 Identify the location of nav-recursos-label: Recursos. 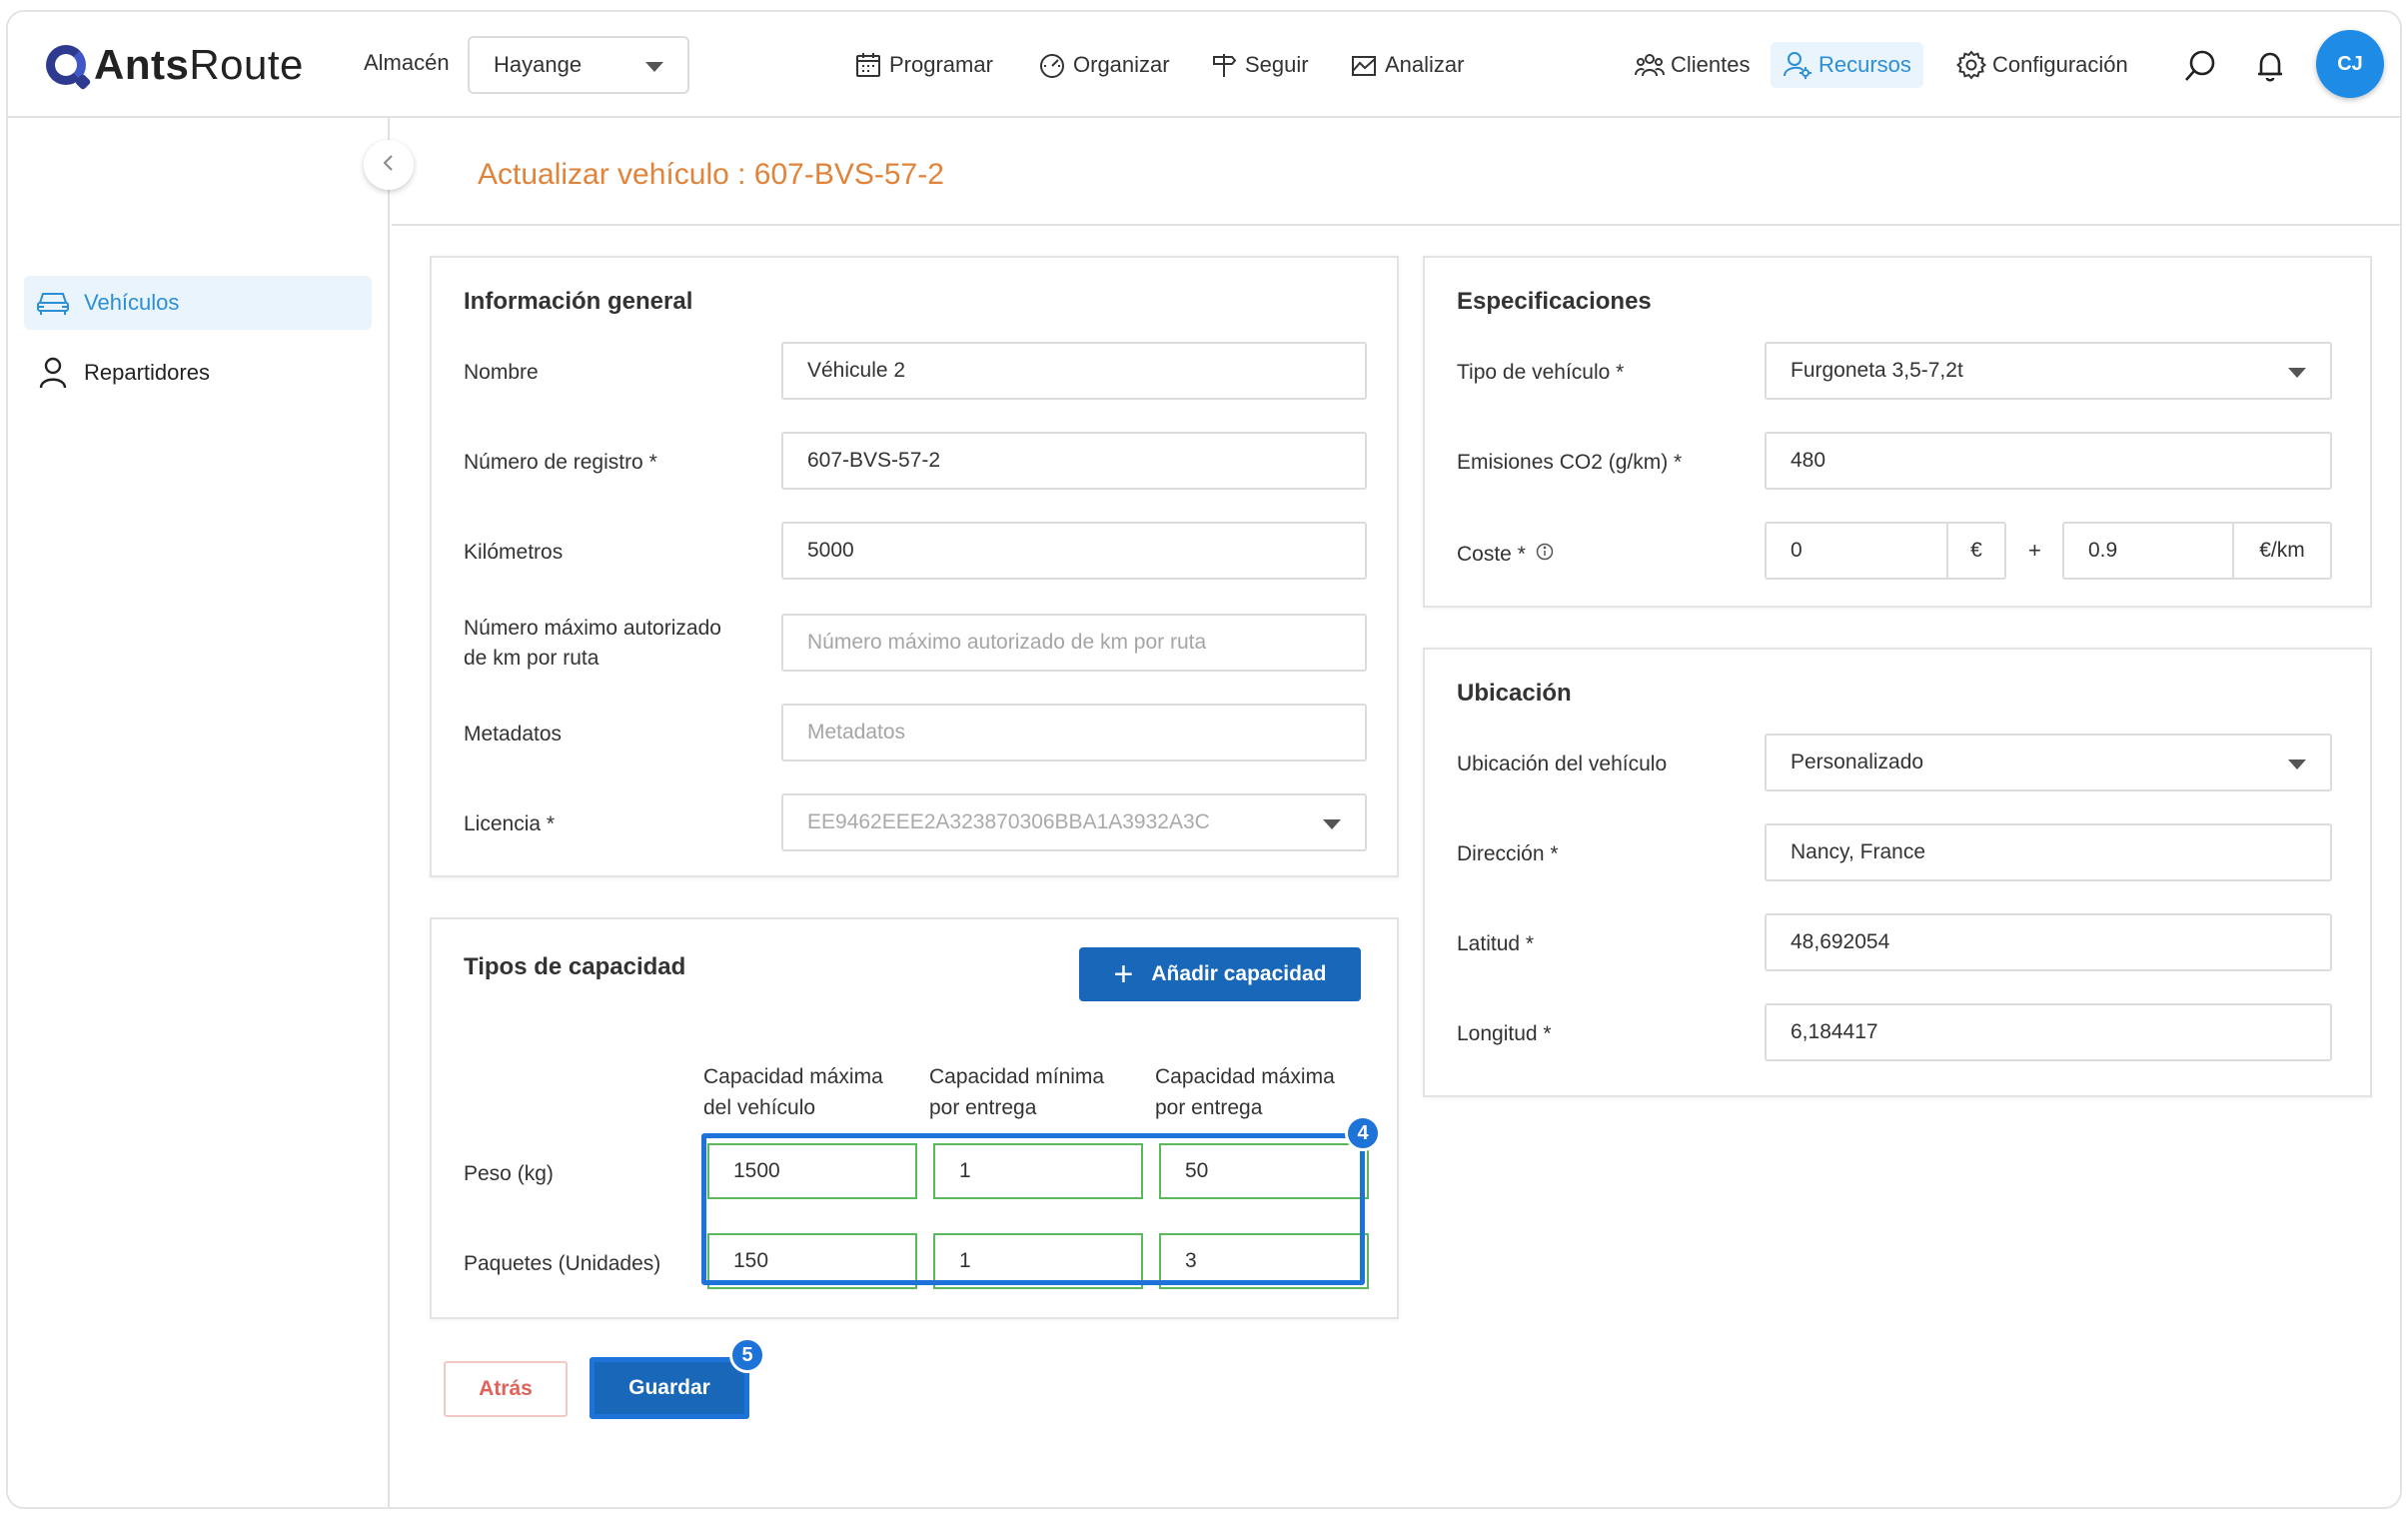
(1864, 65).